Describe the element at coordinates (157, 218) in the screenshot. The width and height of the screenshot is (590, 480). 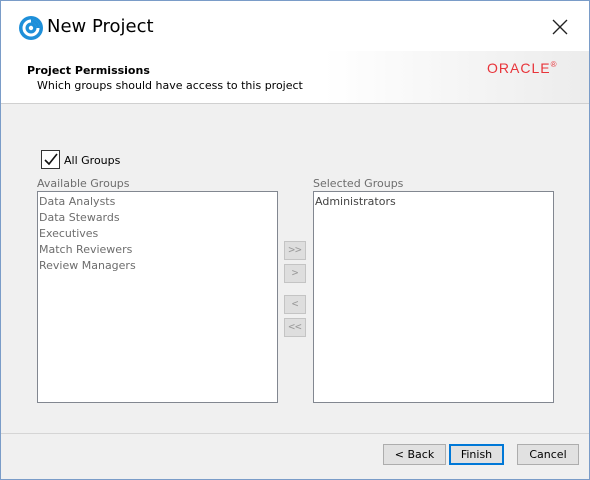
I see `list-item: Data Stewards` at that location.